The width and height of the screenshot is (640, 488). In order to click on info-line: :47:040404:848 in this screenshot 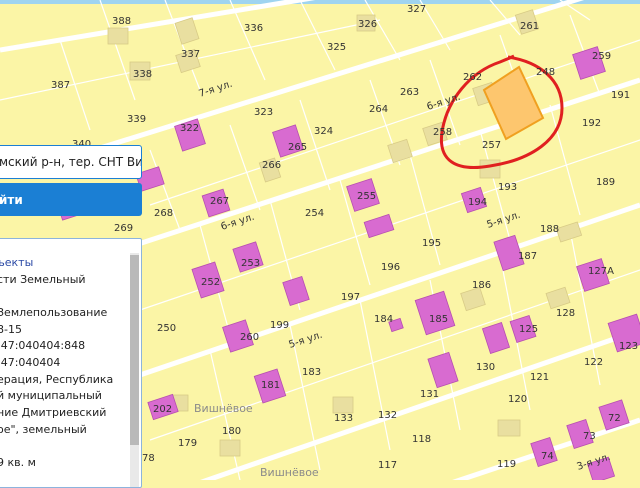, I will do `click(43, 345)`.